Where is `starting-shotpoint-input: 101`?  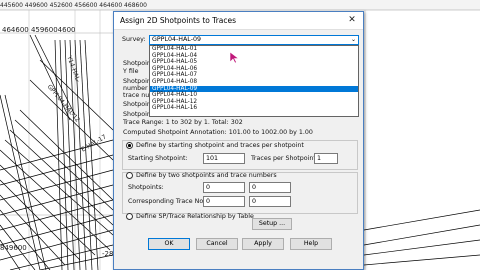 starting-shotpoint-input: 101 is located at coordinates (224, 158).